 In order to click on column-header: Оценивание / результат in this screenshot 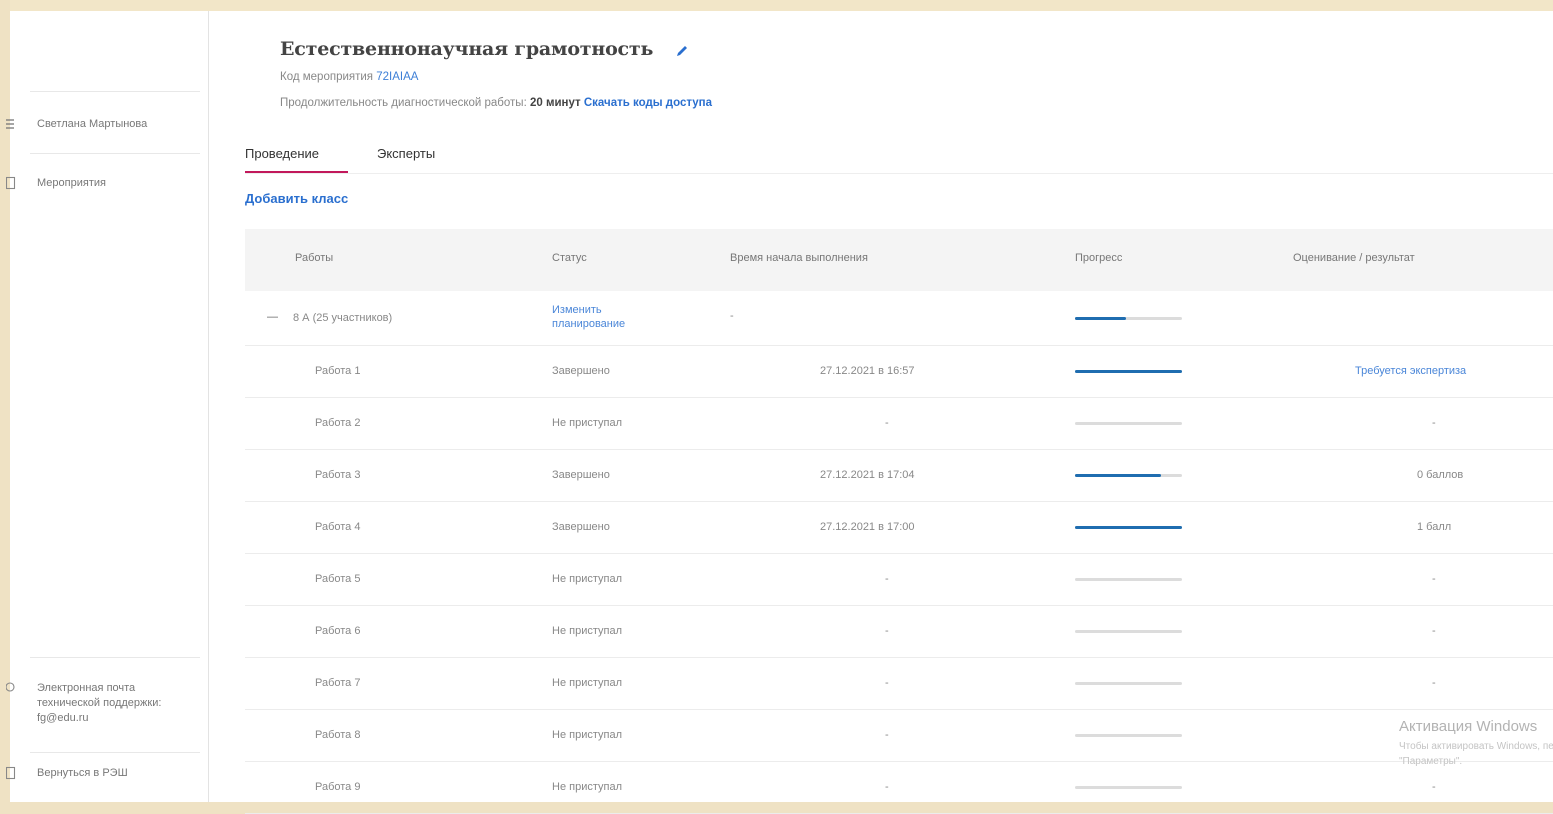, I will do `click(1354, 258)`.